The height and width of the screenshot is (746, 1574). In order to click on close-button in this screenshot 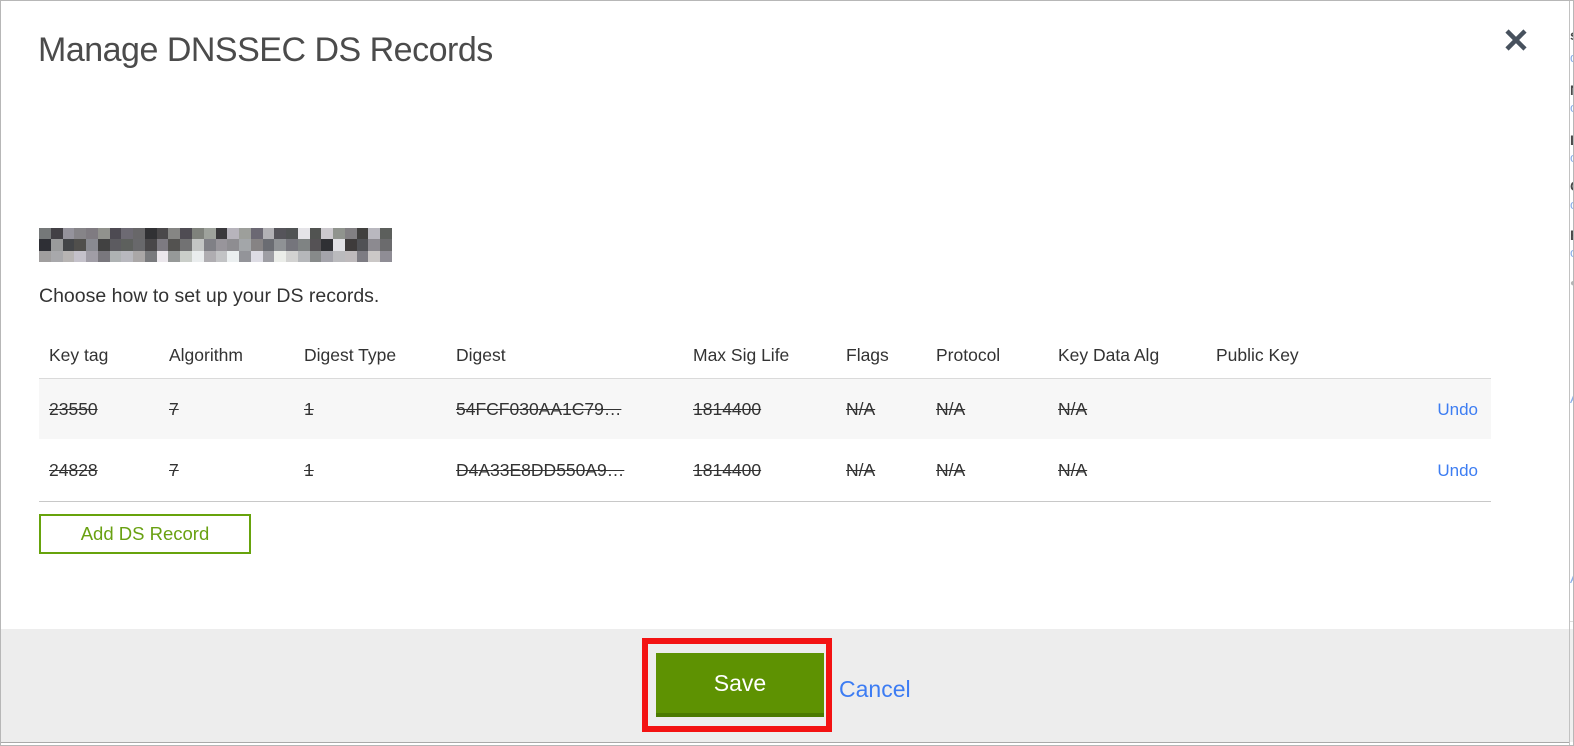, I will do `click(1516, 41)`.